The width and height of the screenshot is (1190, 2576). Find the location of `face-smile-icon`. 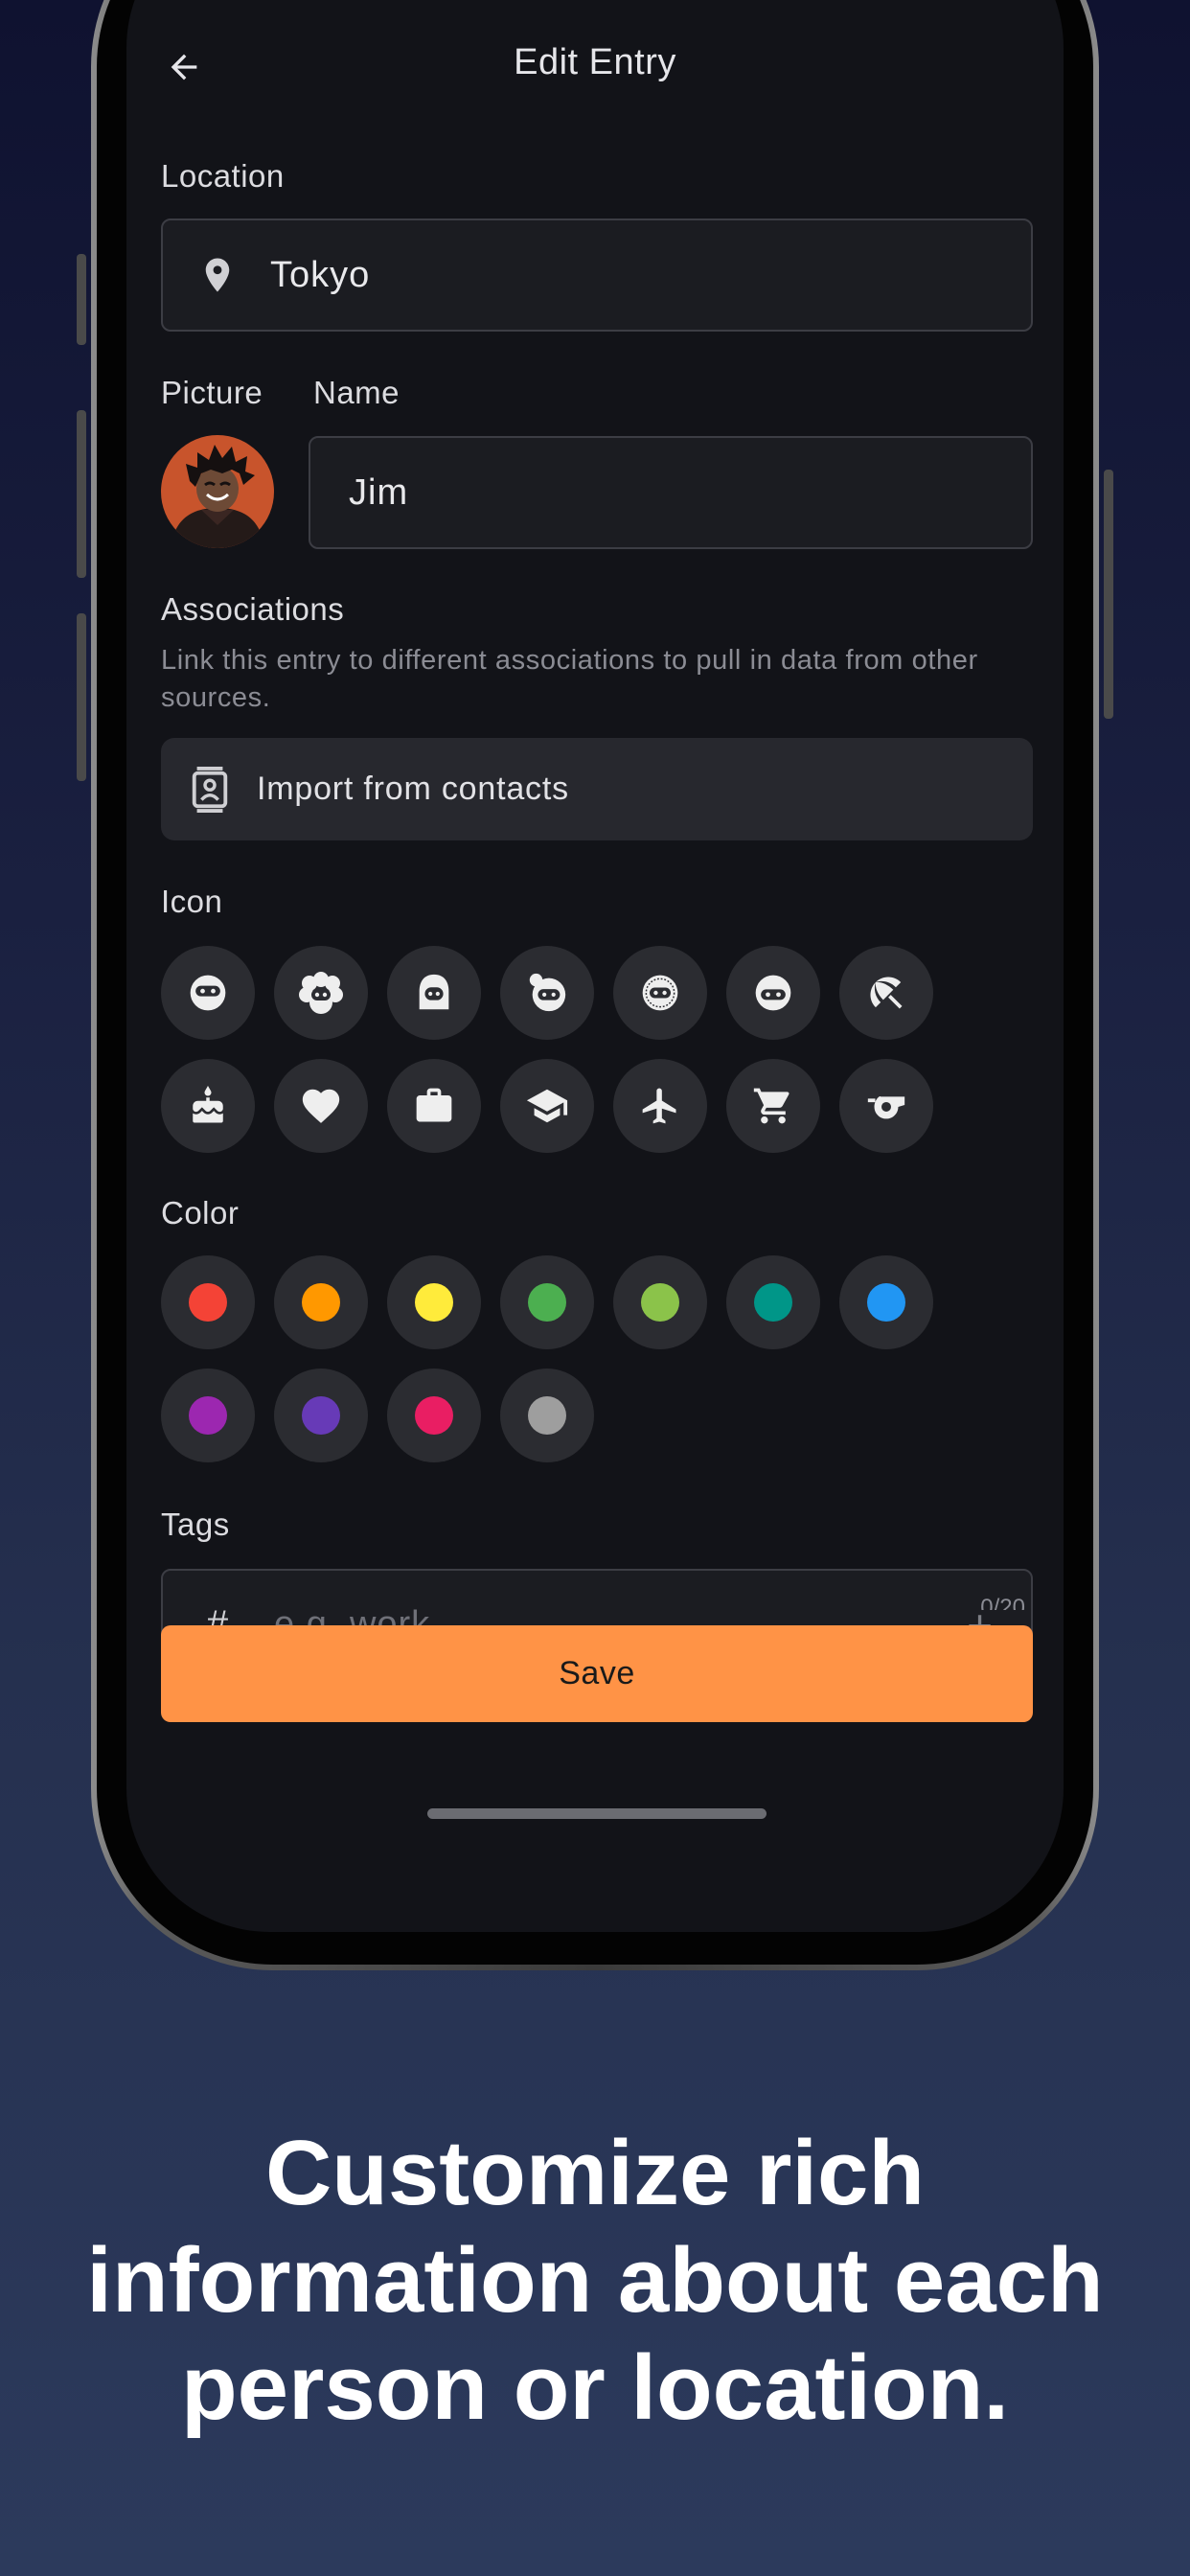

face-smile-icon is located at coordinates (773, 993).